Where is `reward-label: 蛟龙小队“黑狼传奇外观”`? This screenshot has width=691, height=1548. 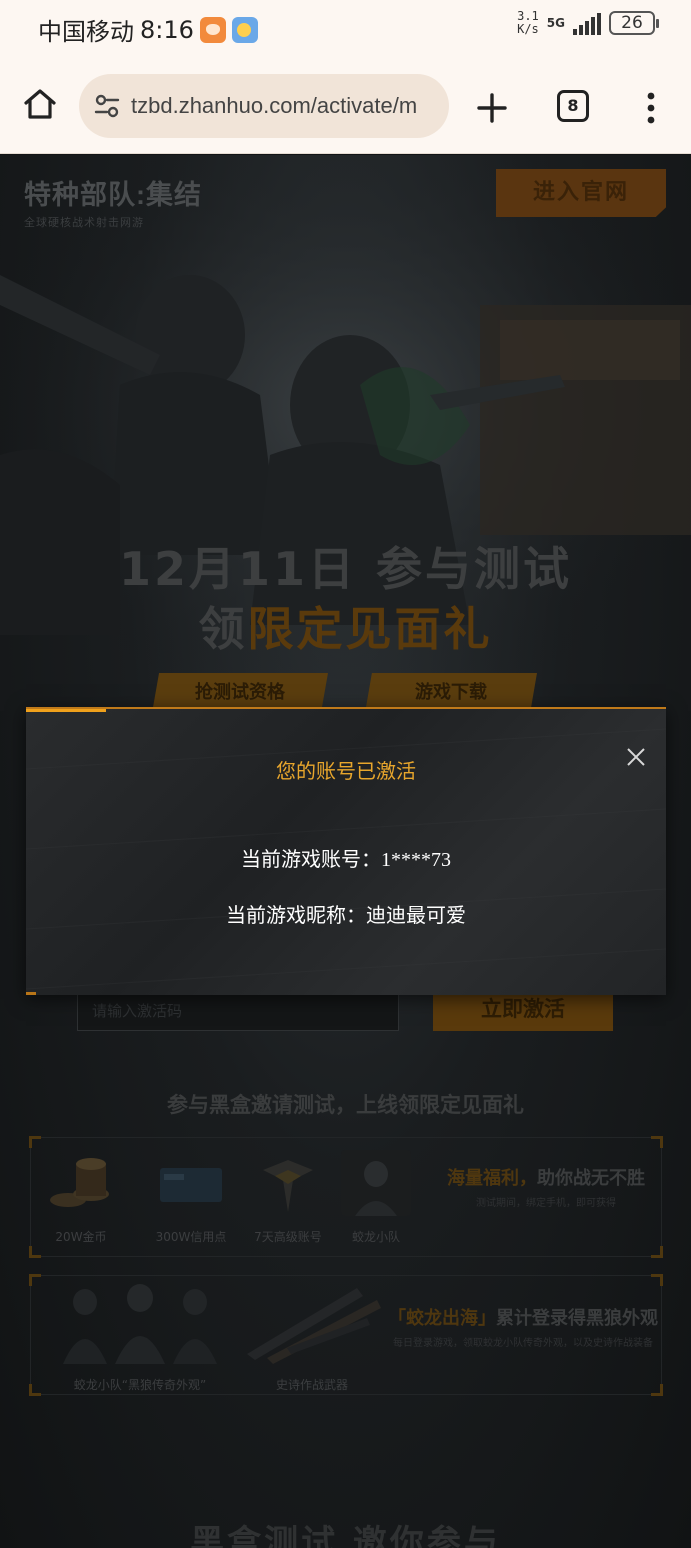 reward-label: 蛟龙小队“黑狼传奇外观” is located at coordinates (140, 1385).